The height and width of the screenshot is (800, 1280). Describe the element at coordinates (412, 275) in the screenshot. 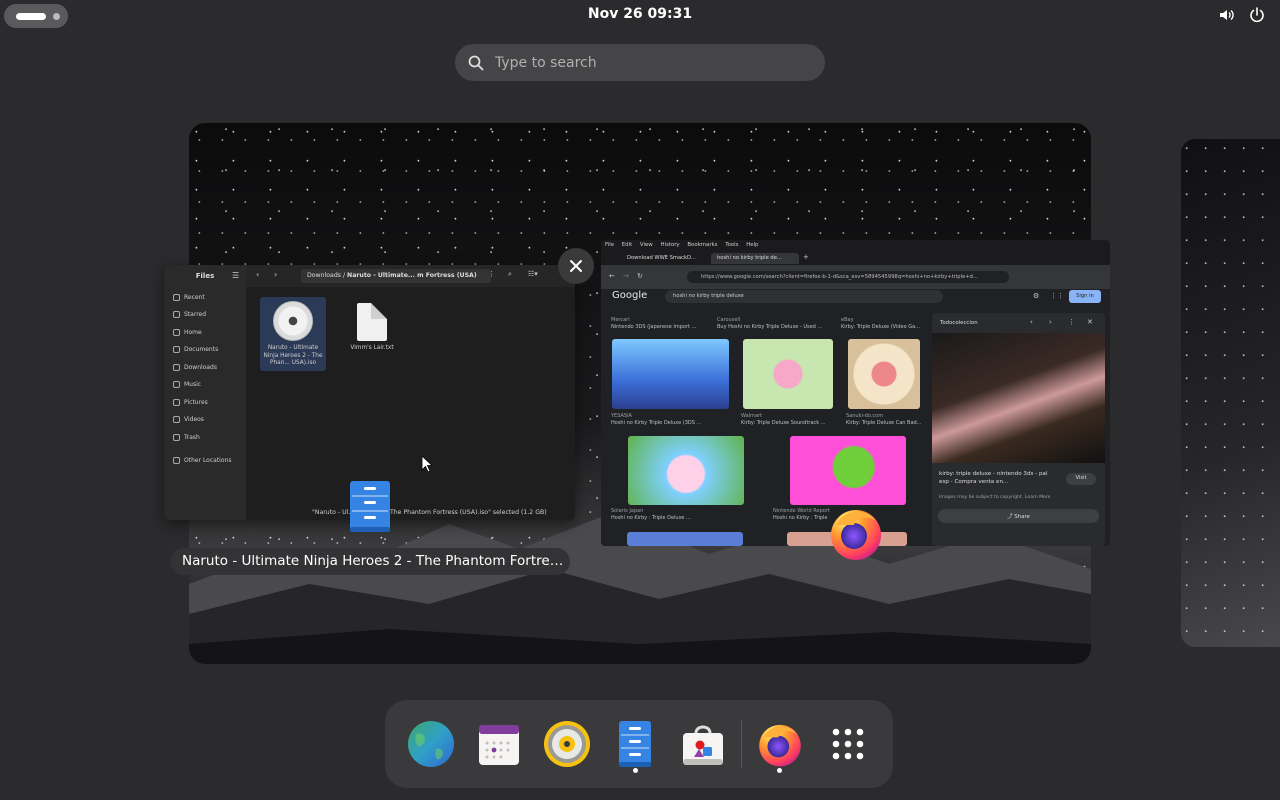

I see `path-current: Naruto - Ultimate... m Fortress (USA)` at that location.